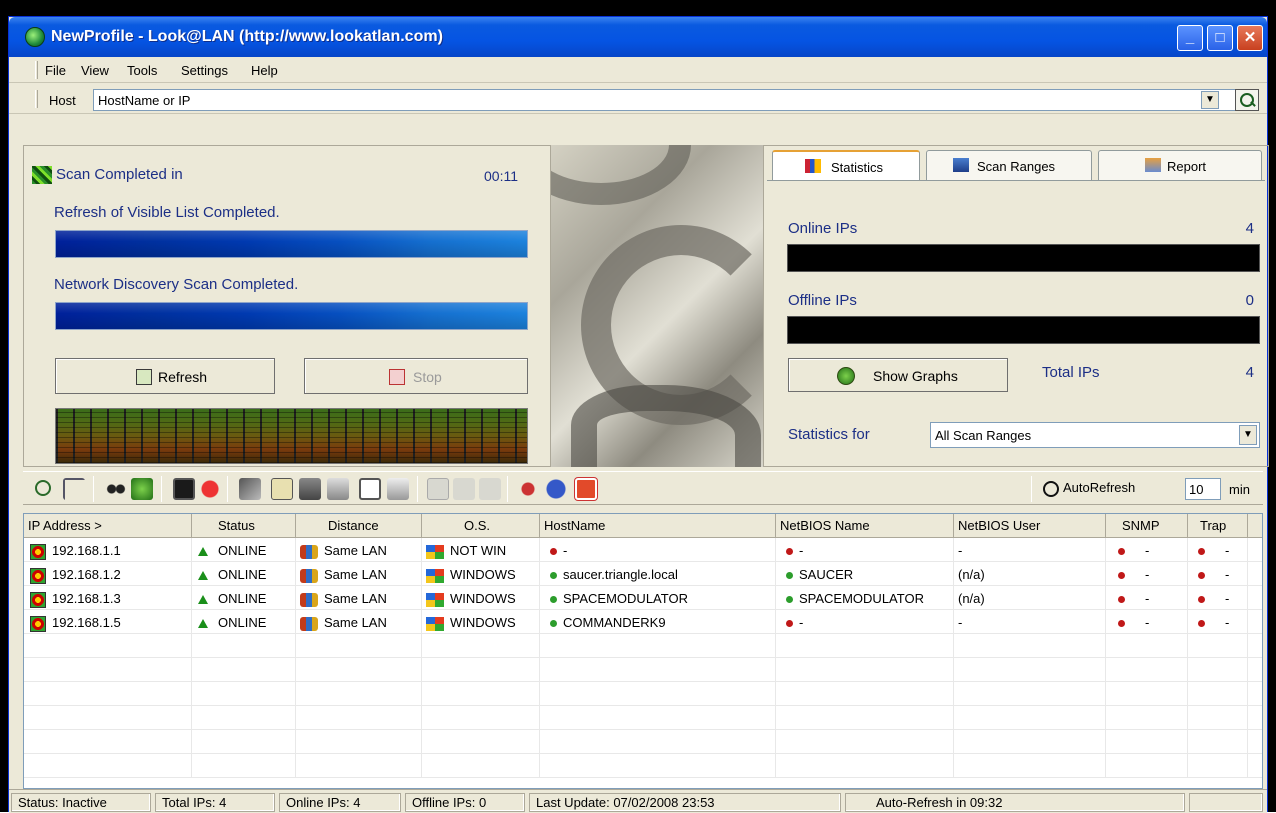 This screenshot has height=813, width=1276. What do you see at coordinates (1247, 100) in the screenshot?
I see `search-icon` at bounding box center [1247, 100].